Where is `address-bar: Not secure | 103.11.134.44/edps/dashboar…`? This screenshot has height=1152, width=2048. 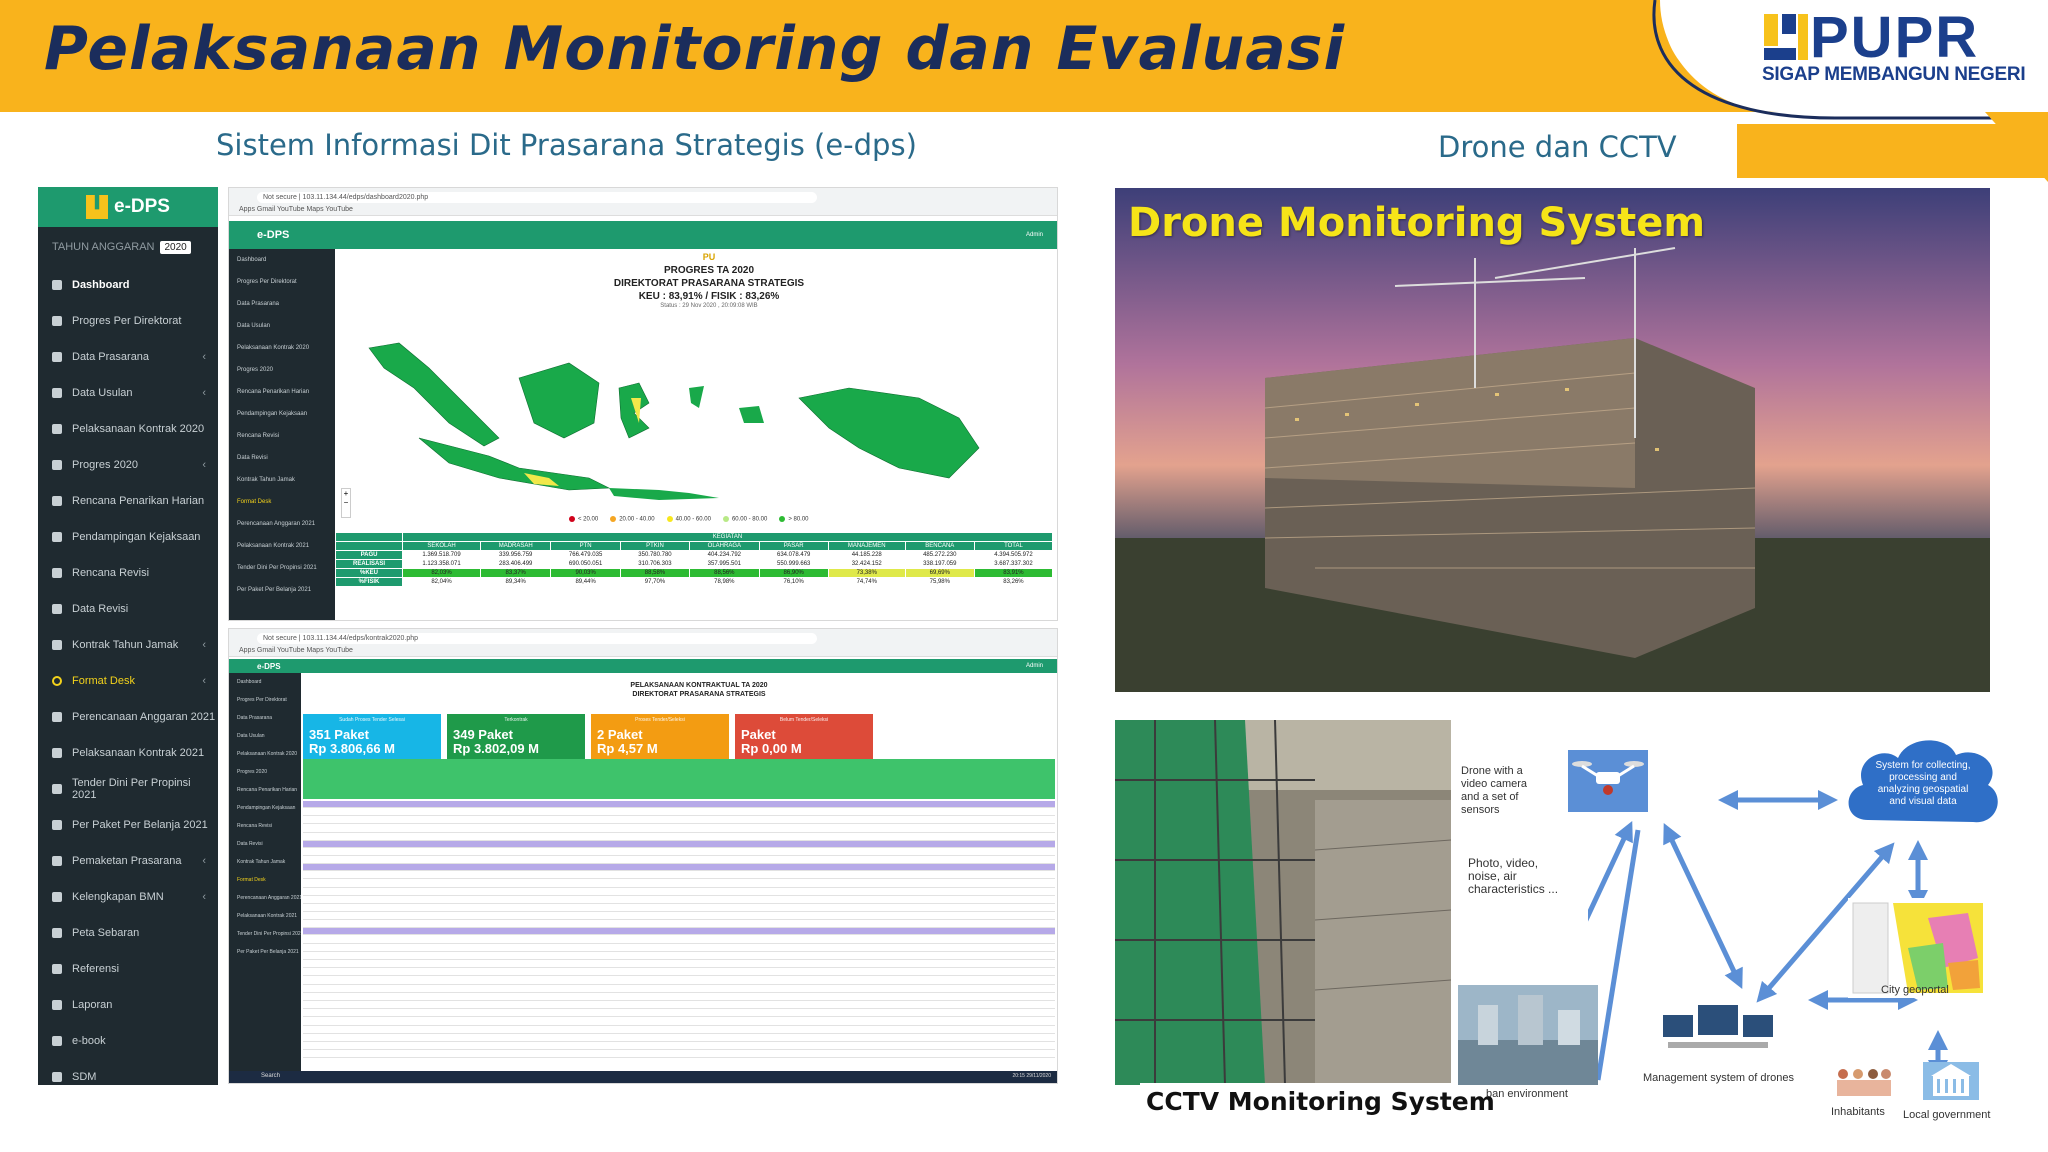 address-bar: Not secure | 103.11.134.44/edps/dashboar… is located at coordinates (537, 197).